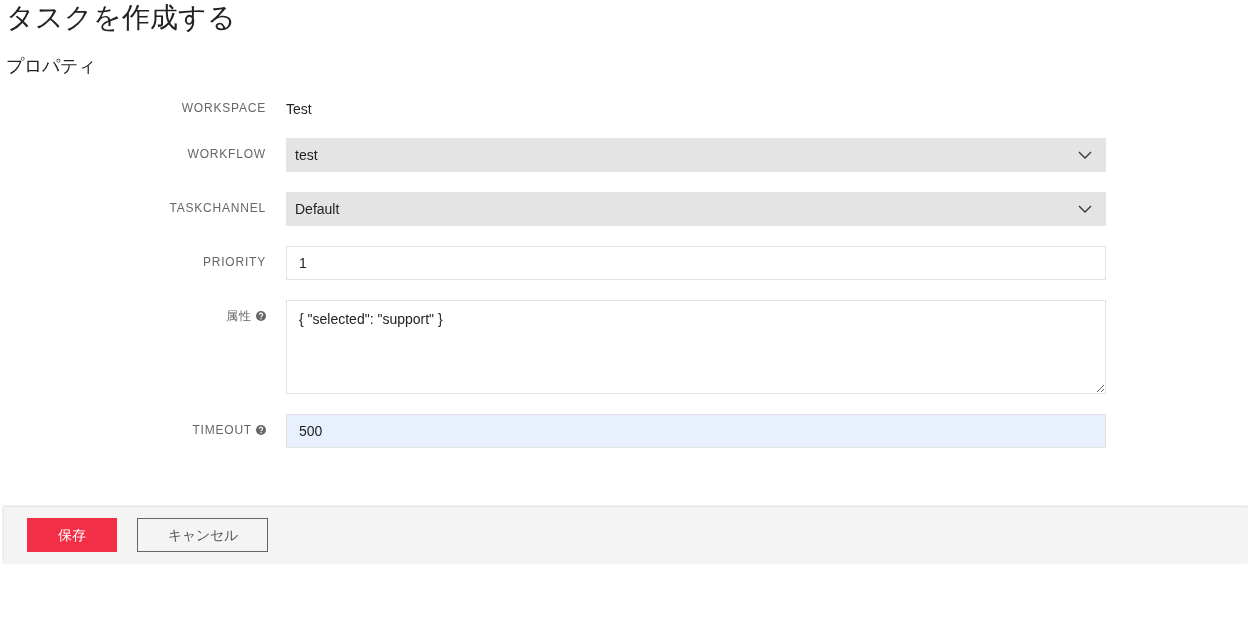 The height and width of the screenshot is (630, 1248). Describe the element at coordinates (223, 108) in the screenshot. I see `field-label: WORKSPACE` at that location.